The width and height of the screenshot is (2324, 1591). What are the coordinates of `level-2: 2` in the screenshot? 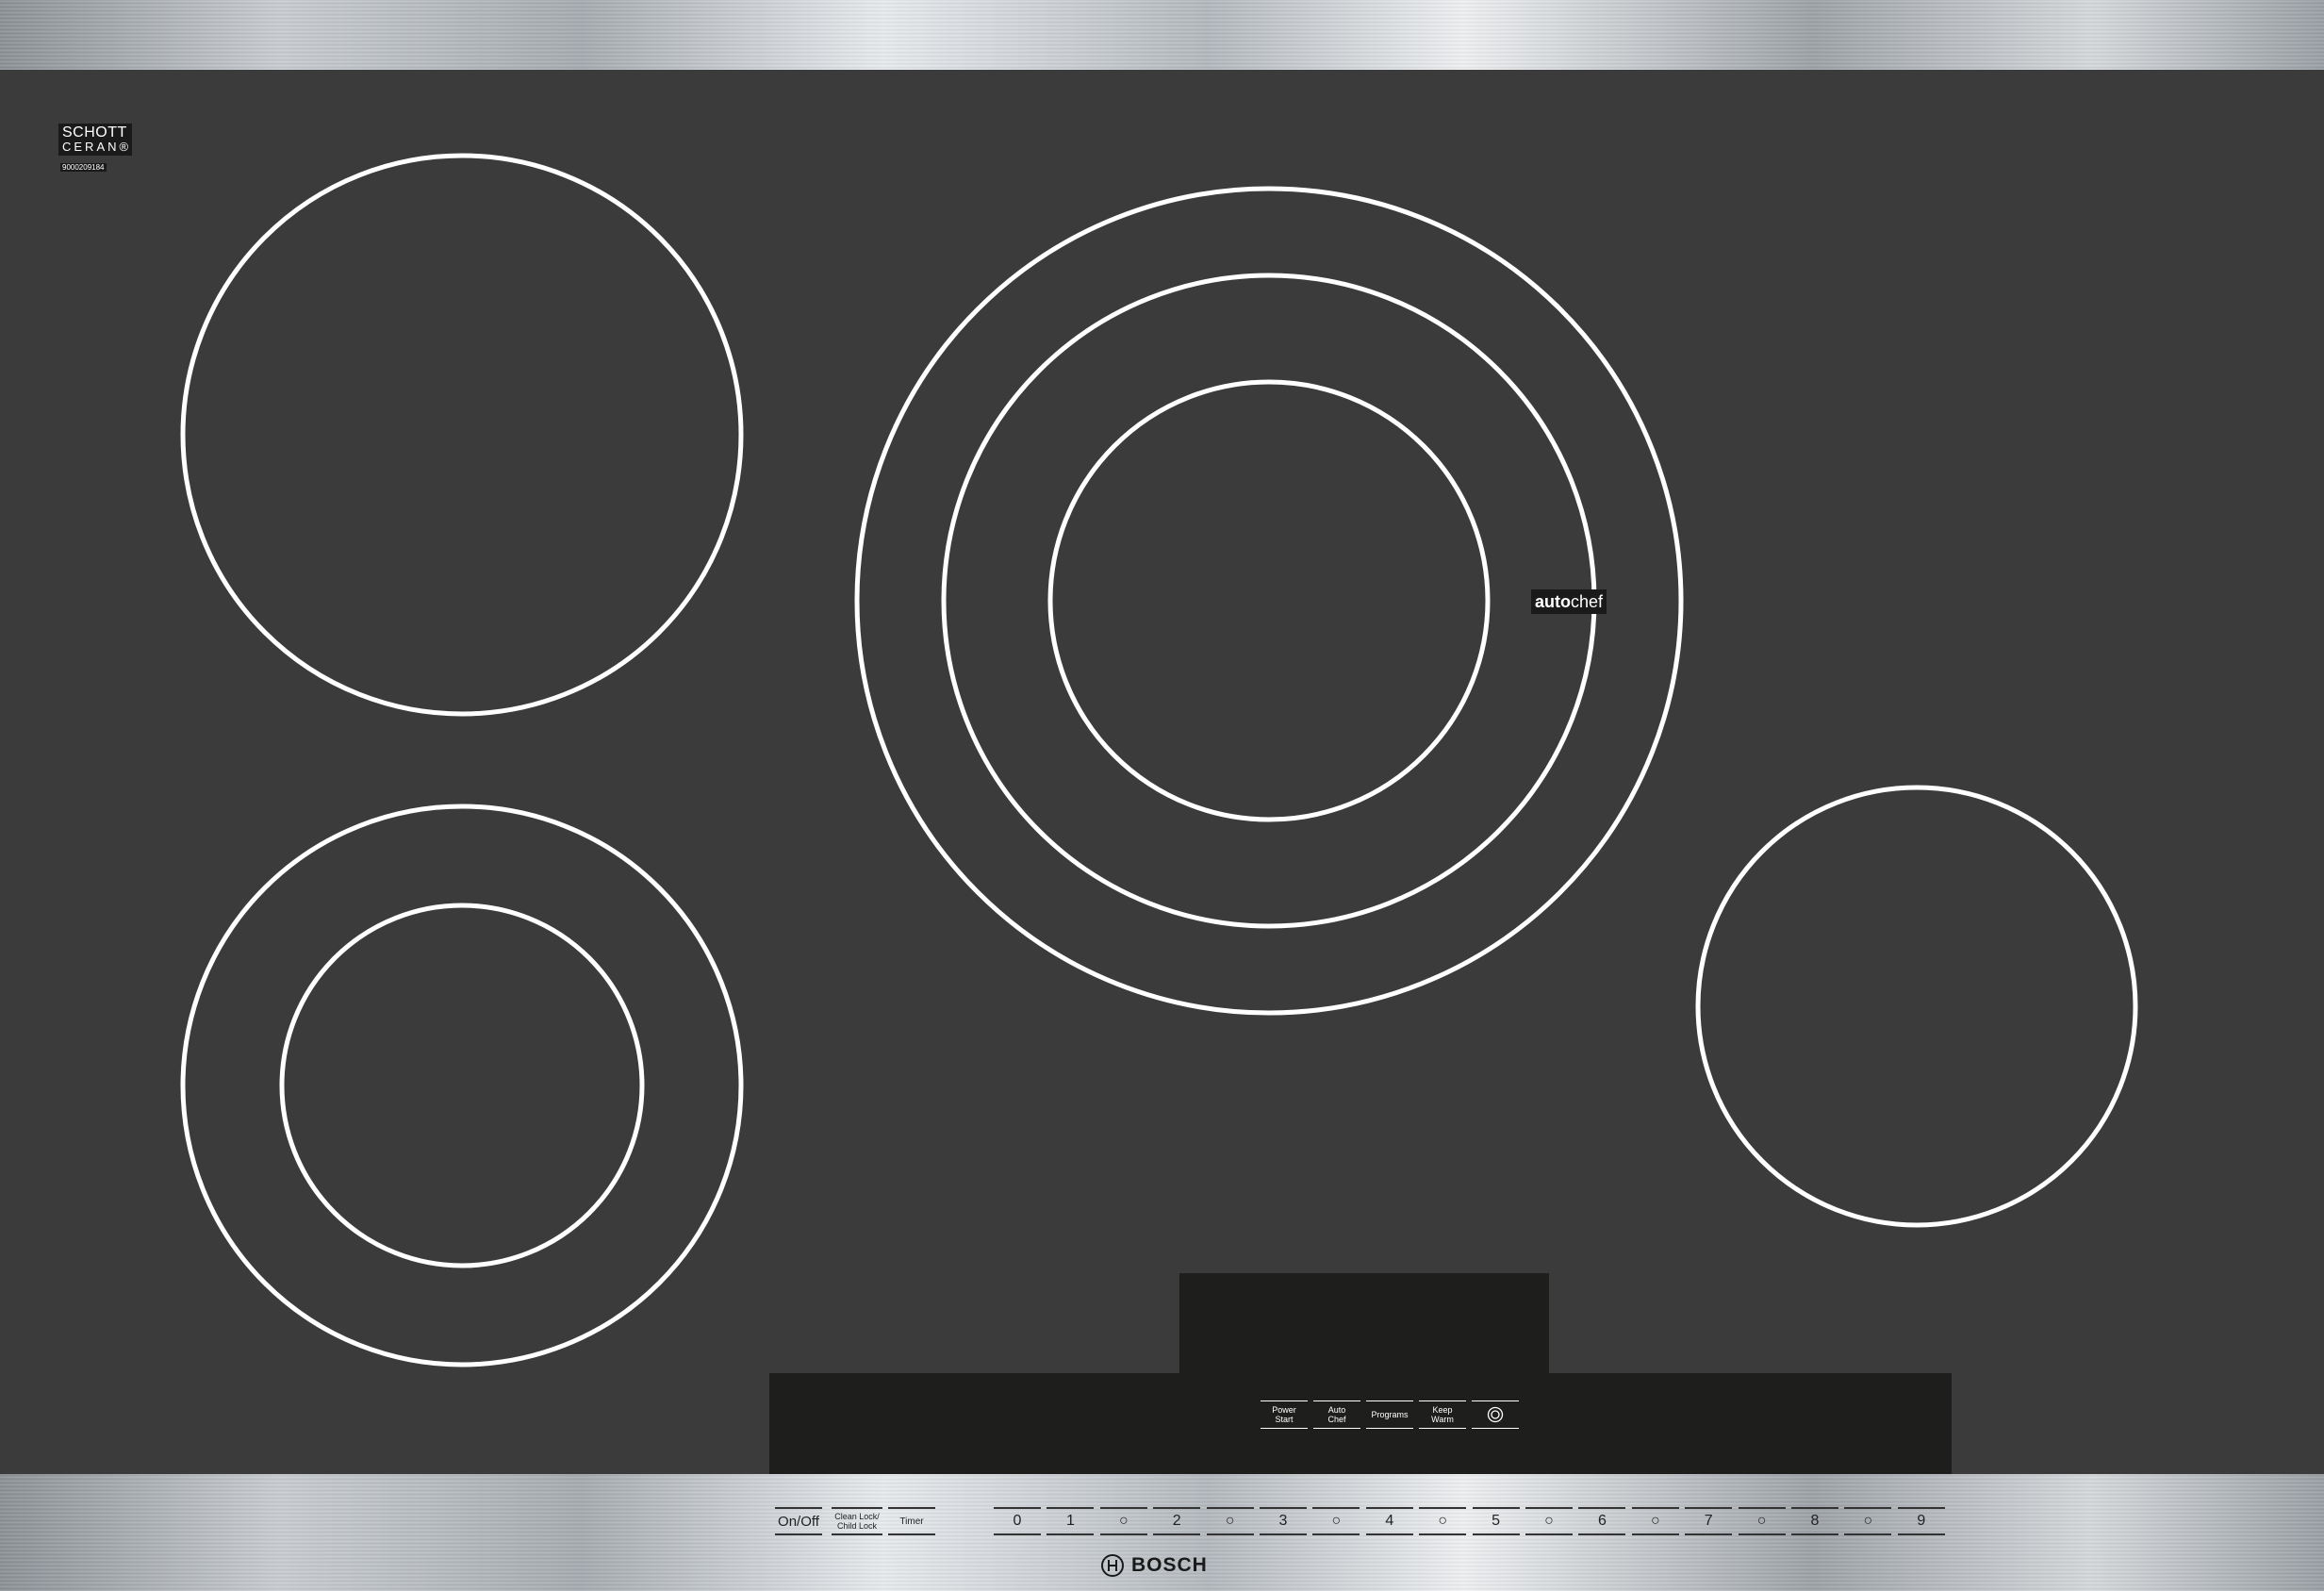 It's located at (1177, 1521).